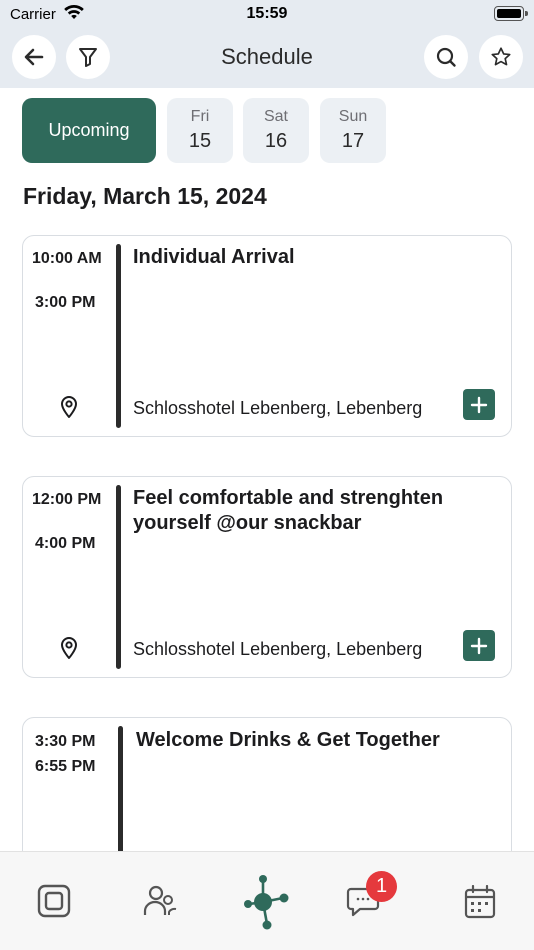 This screenshot has width=534, height=950. Describe the element at coordinates (214, 257) in the screenshot. I see `event-title: Individual Arrival` at that location.